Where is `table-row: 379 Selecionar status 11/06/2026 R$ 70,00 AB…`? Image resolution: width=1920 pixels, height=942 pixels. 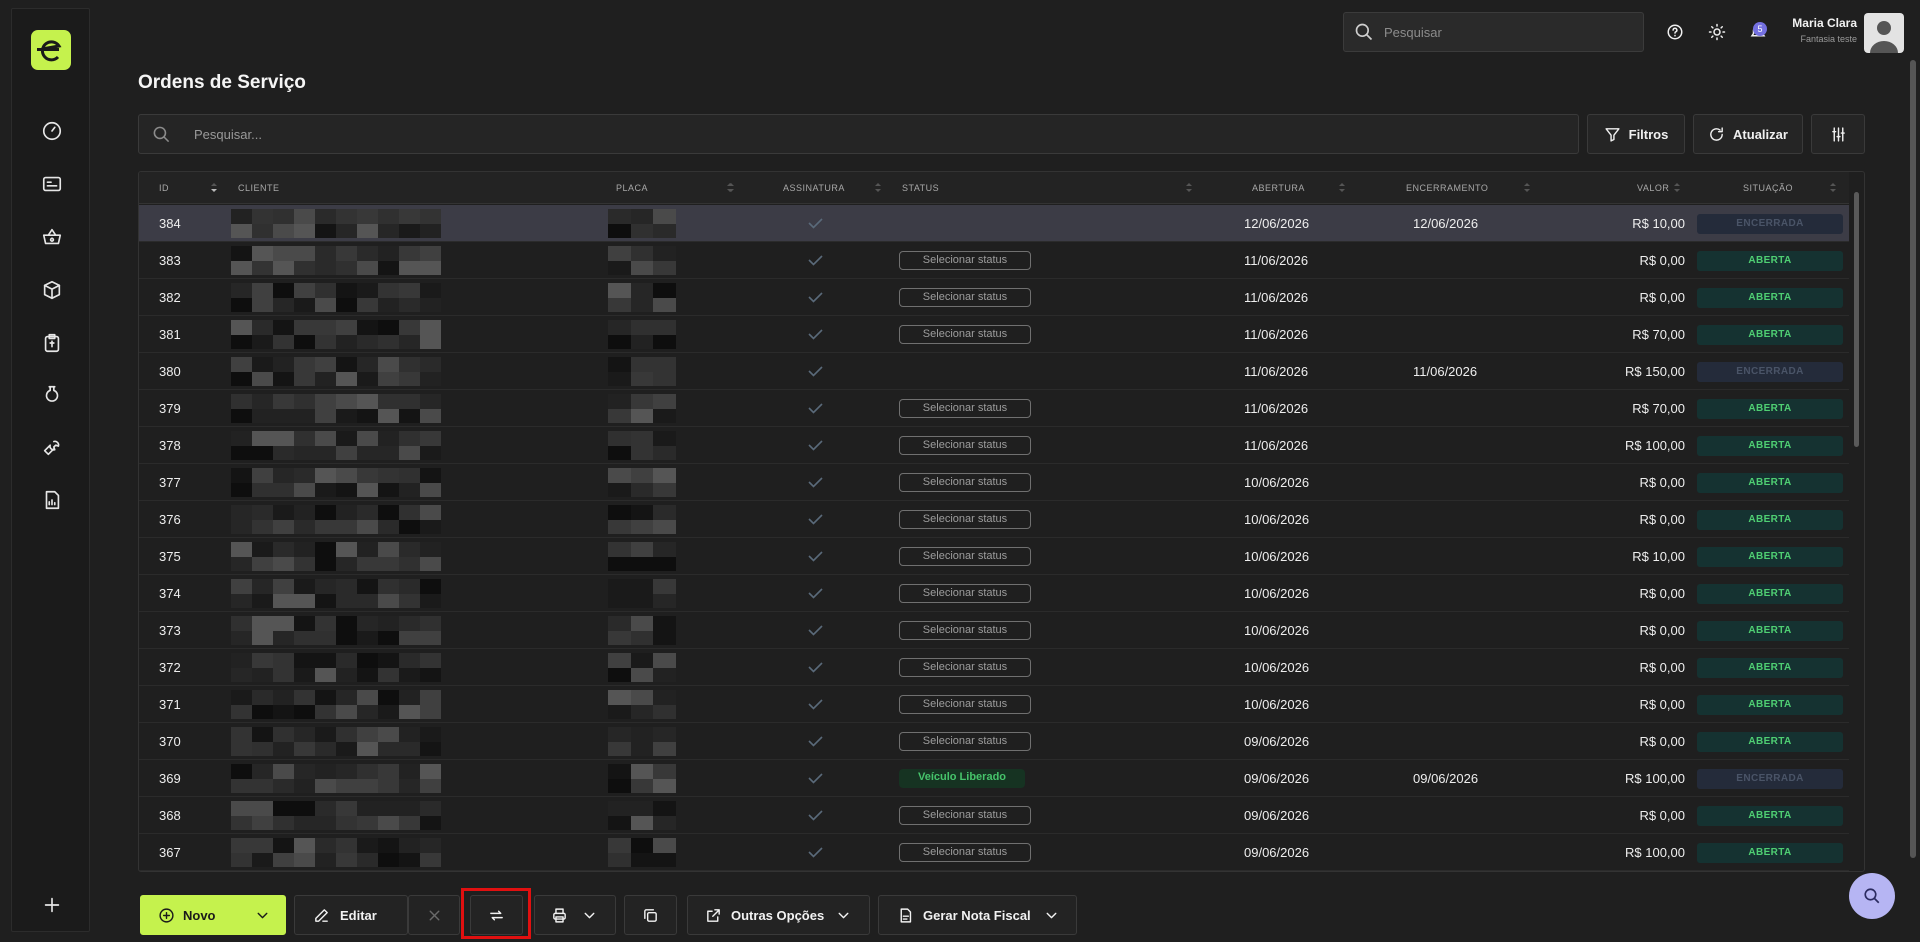
table-row: 379 Selecionar status 11/06/2026 R$ 70,00 AB… is located at coordinates (994, 408).